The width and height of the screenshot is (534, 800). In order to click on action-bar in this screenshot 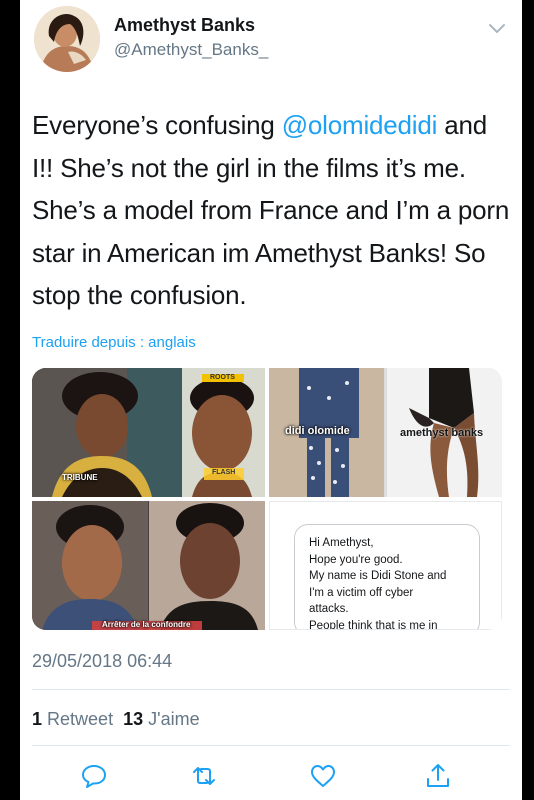, I will do `click(271, 780)`.